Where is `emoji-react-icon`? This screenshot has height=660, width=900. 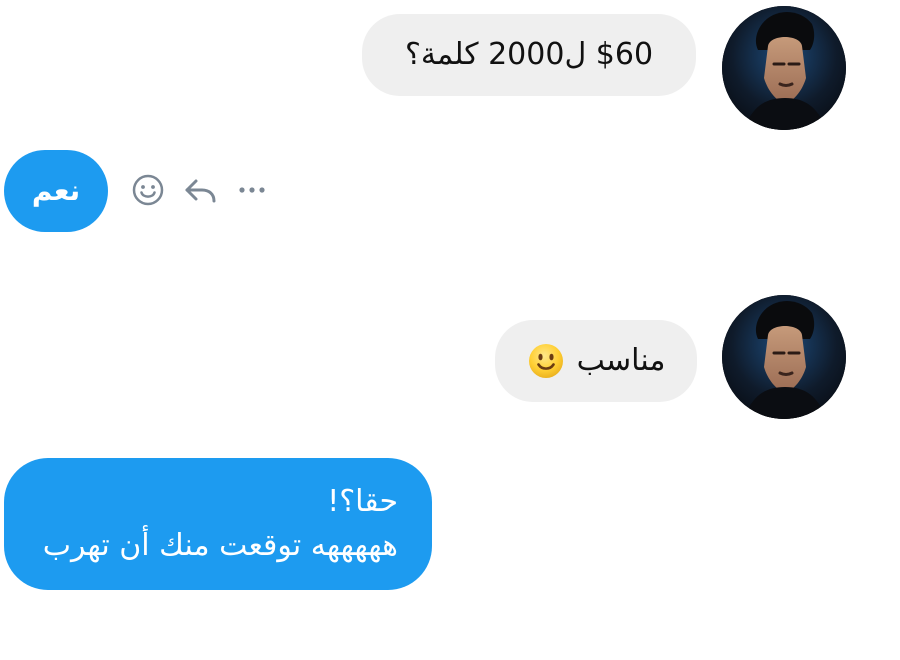
emoji-react-icon is located at coordinates (148, 190).